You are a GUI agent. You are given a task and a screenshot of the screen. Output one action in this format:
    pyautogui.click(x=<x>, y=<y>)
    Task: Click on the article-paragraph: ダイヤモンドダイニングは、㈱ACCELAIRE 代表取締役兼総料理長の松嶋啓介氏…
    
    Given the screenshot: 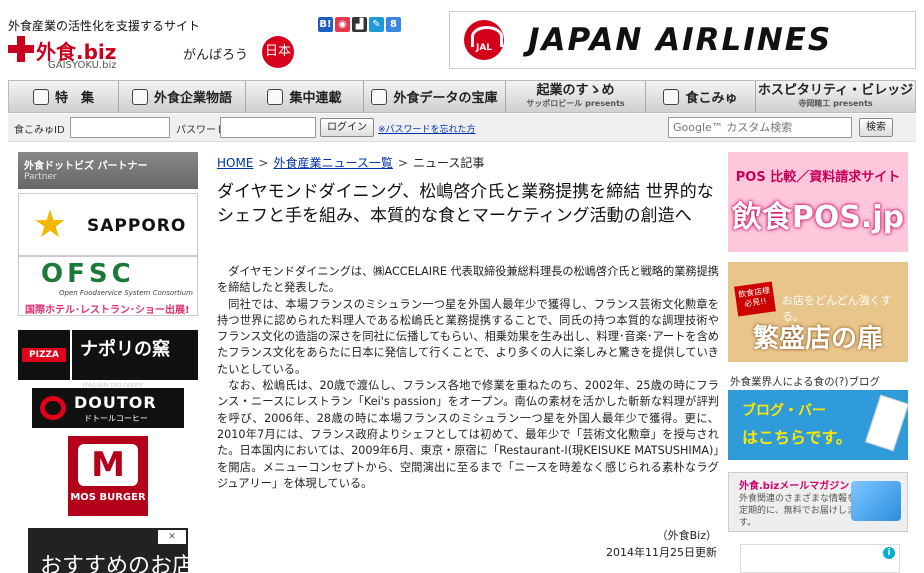 What is the action you would take?
    pyautogui.click(x=468, y=280)
    